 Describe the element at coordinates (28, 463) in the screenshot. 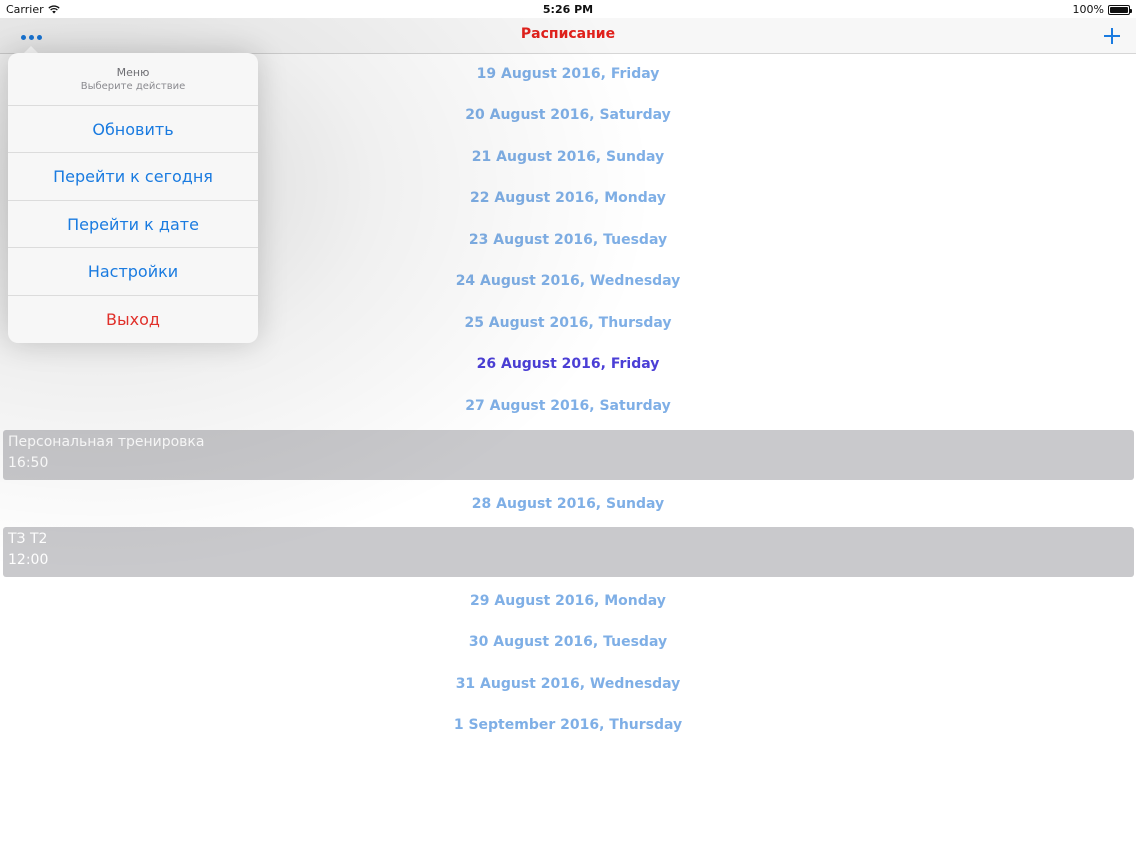

I see `event-time: 16:50` at that location.